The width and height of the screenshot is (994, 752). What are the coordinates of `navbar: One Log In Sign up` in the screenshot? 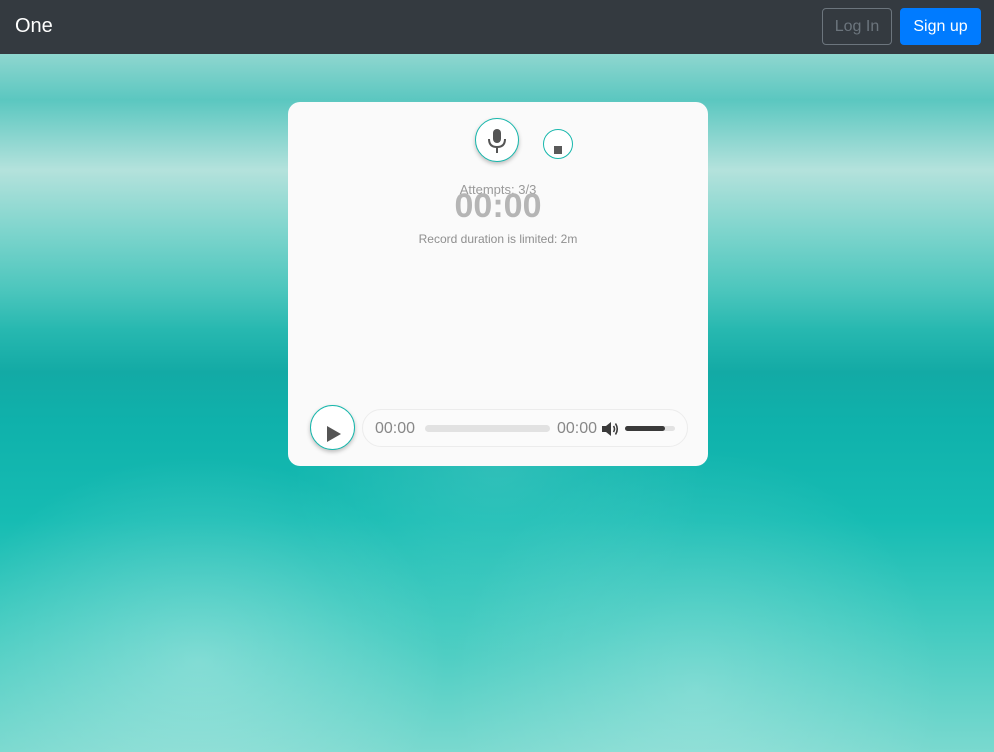 It's located at (497, 27).